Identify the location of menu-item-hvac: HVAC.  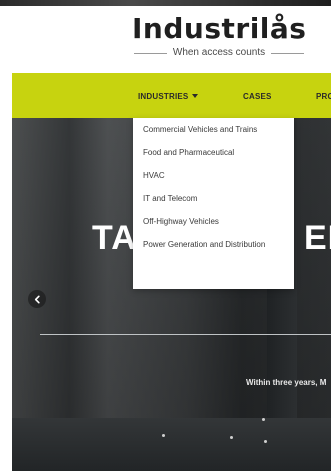
(213, 176).